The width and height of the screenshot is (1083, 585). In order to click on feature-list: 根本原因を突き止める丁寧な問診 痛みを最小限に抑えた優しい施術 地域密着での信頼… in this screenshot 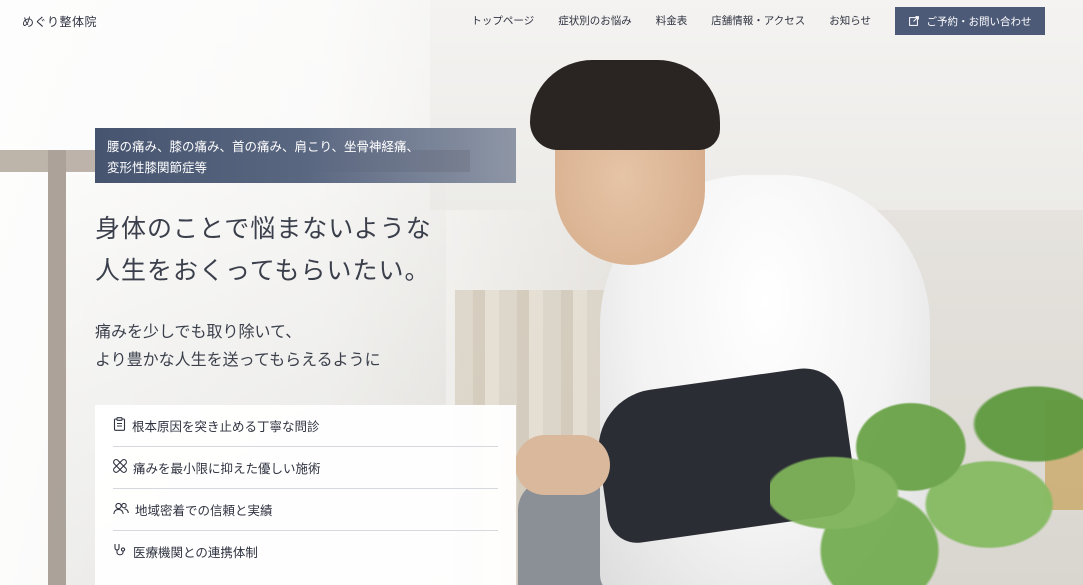, I will do `click(305, 495)`.